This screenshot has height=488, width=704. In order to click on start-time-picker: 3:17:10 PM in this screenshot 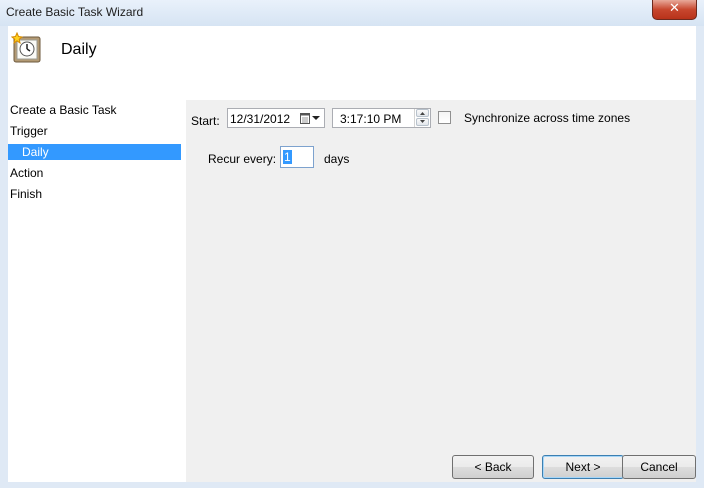, I will do `click(381, 118)`.